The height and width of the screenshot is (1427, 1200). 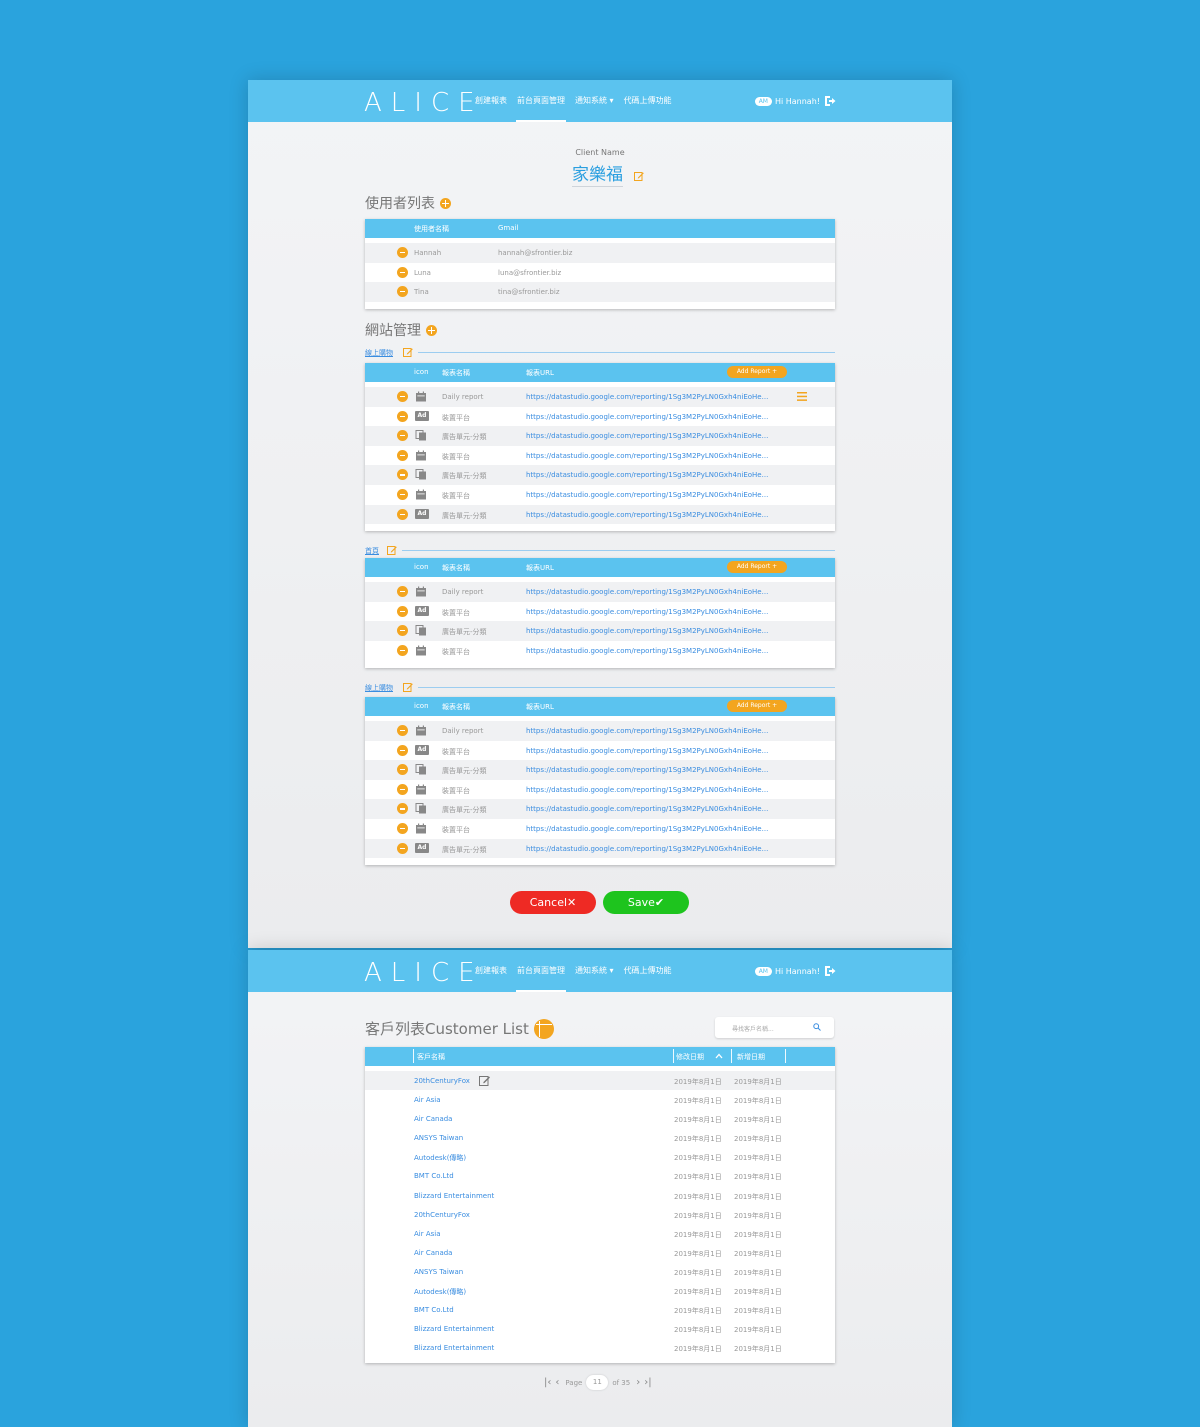 What do you see at coordinates (638, 1382) in the screenshot?
I see `next-page-icon: ›` at bounding box center [638, 1382].